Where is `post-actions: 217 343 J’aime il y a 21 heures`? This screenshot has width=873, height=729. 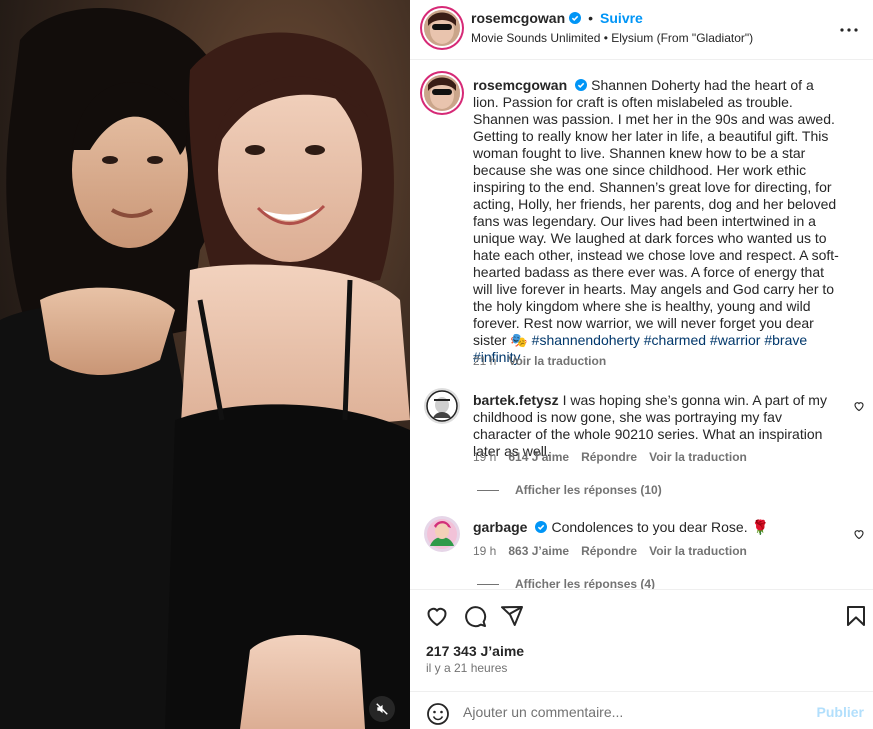 post-actions: 217 343 J’aime il y a 21 heures is located at coordinates (641, 634).